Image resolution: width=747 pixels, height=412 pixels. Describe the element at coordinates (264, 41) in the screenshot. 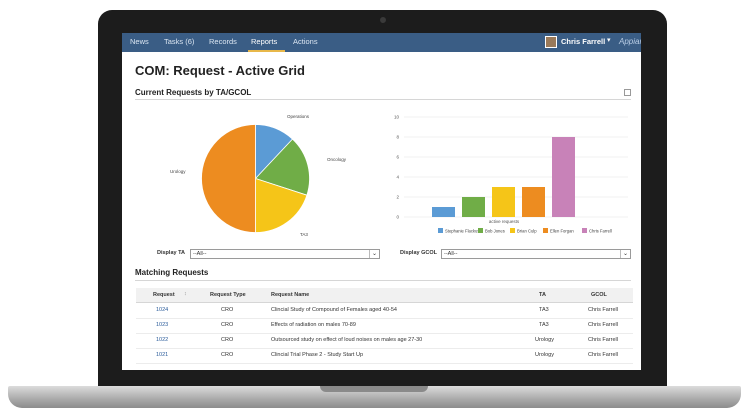

I see `tab-reports: Reports` at that location.